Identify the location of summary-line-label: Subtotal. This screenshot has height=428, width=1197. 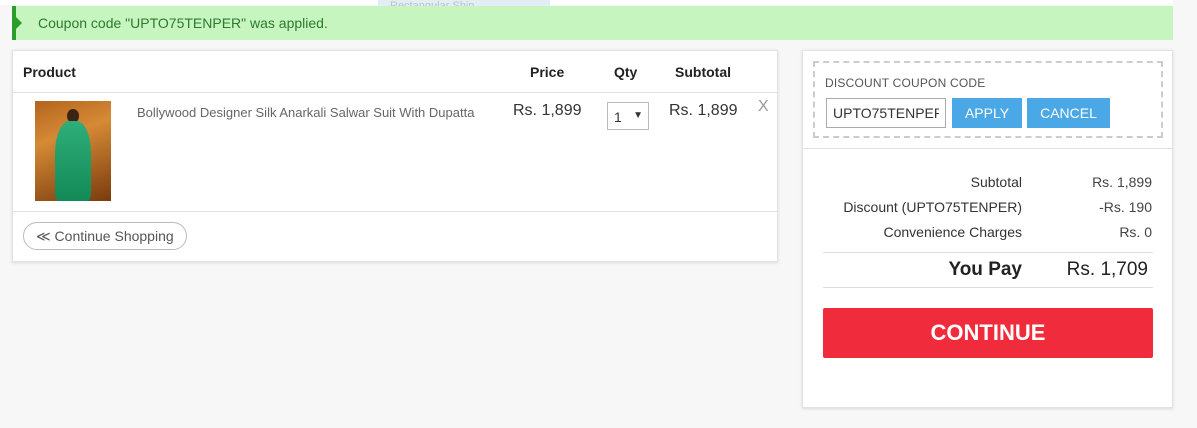
(996, 182).